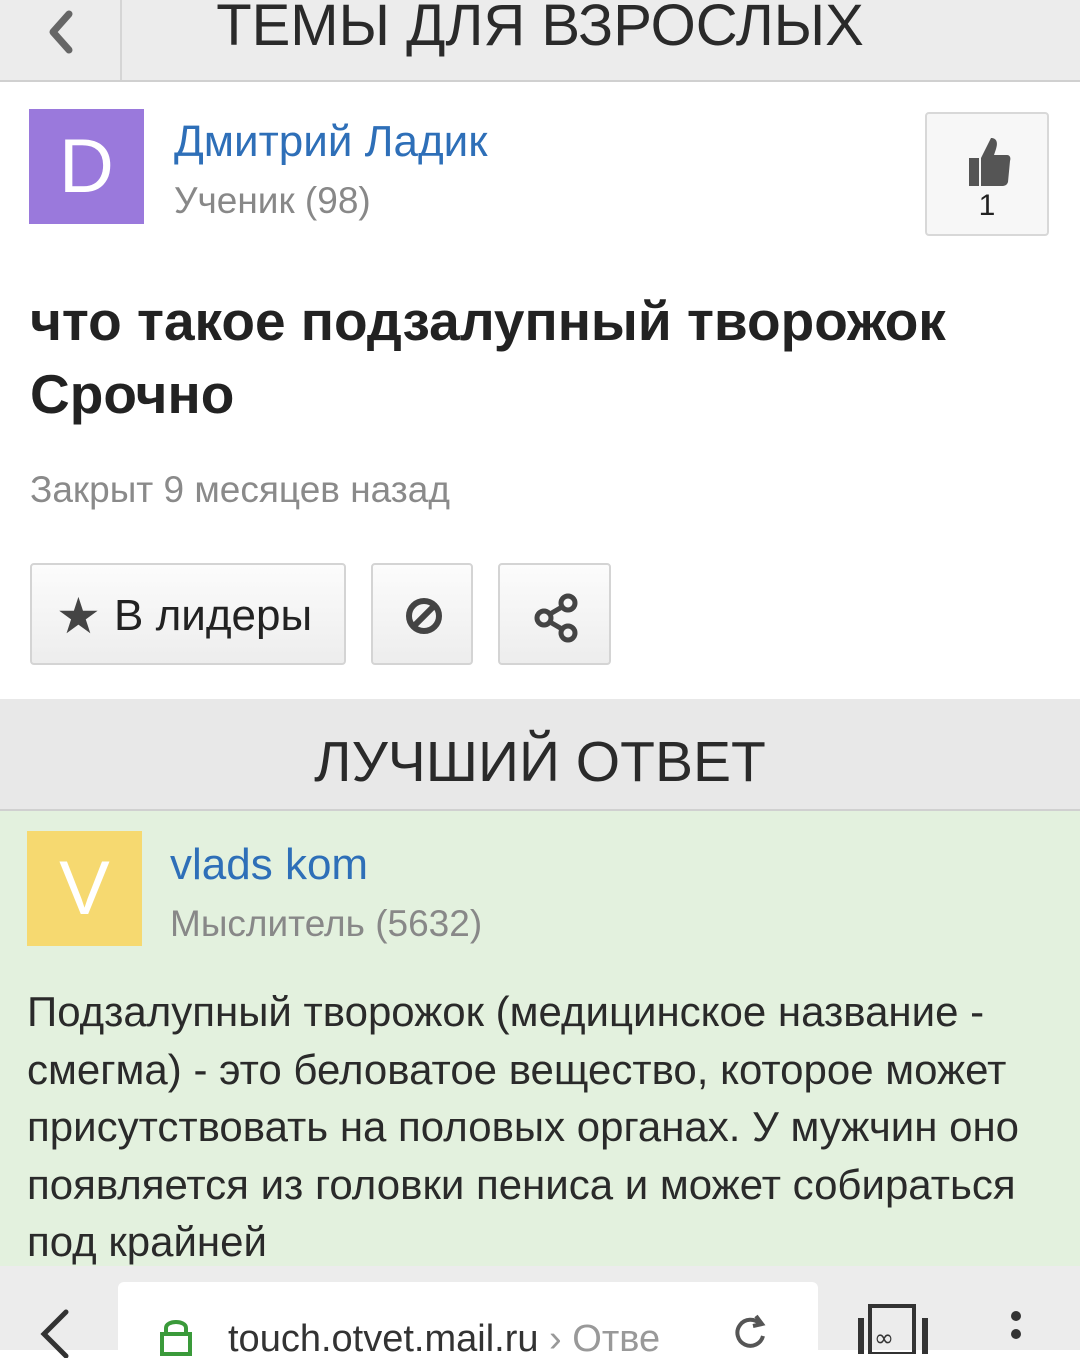  Describe the element at coordinates (987, 205) in the screenshot. I see `like-count: 1` at that location.